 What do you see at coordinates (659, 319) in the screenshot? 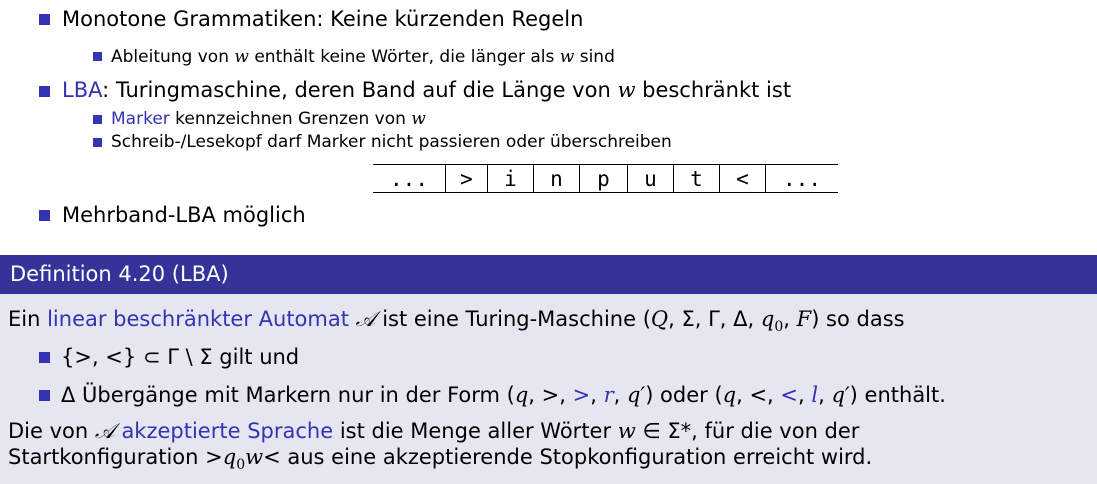
I see `var-Q: Q` at bounding box center [659, 319].